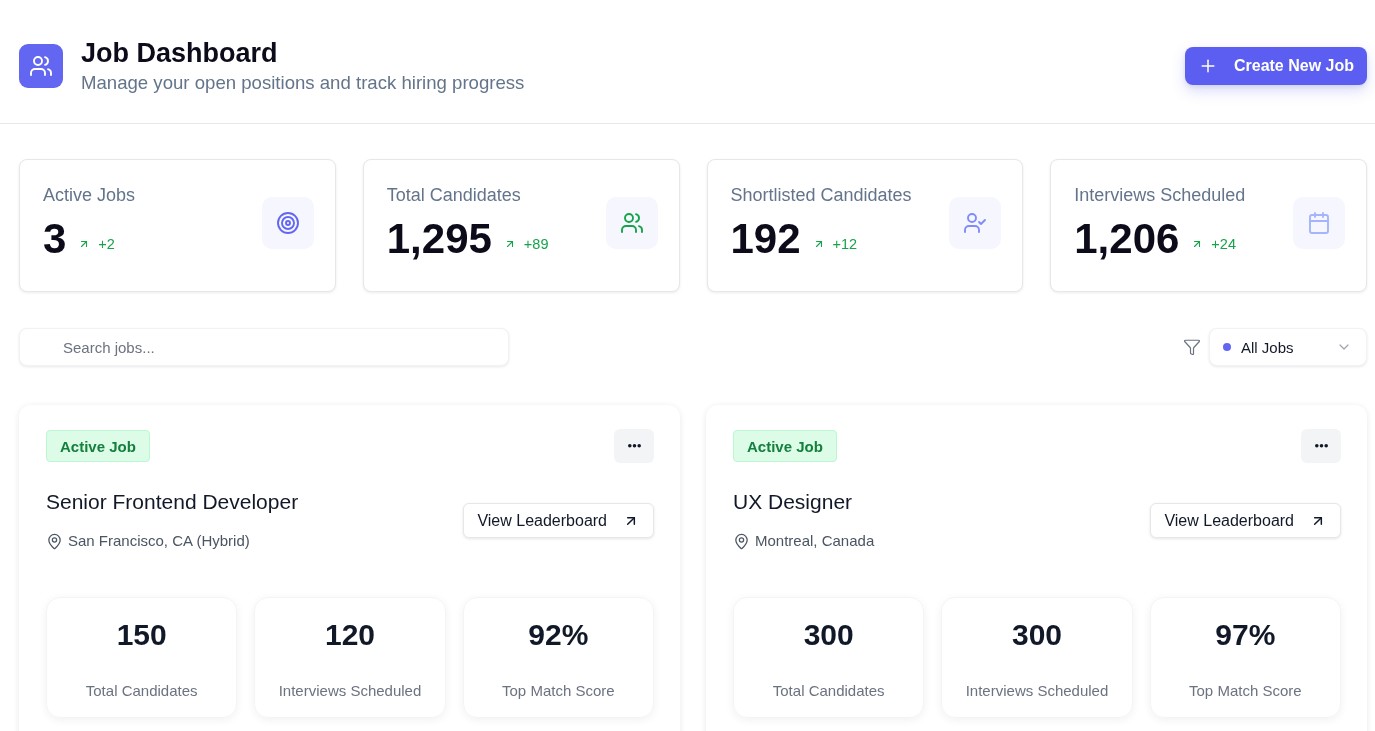 This screenshot has height=731, width=1375. What do you see at coordinates (439, 239) in the screenshot?
I see `stat-value: 1,295` at bounding box center [439, 239].